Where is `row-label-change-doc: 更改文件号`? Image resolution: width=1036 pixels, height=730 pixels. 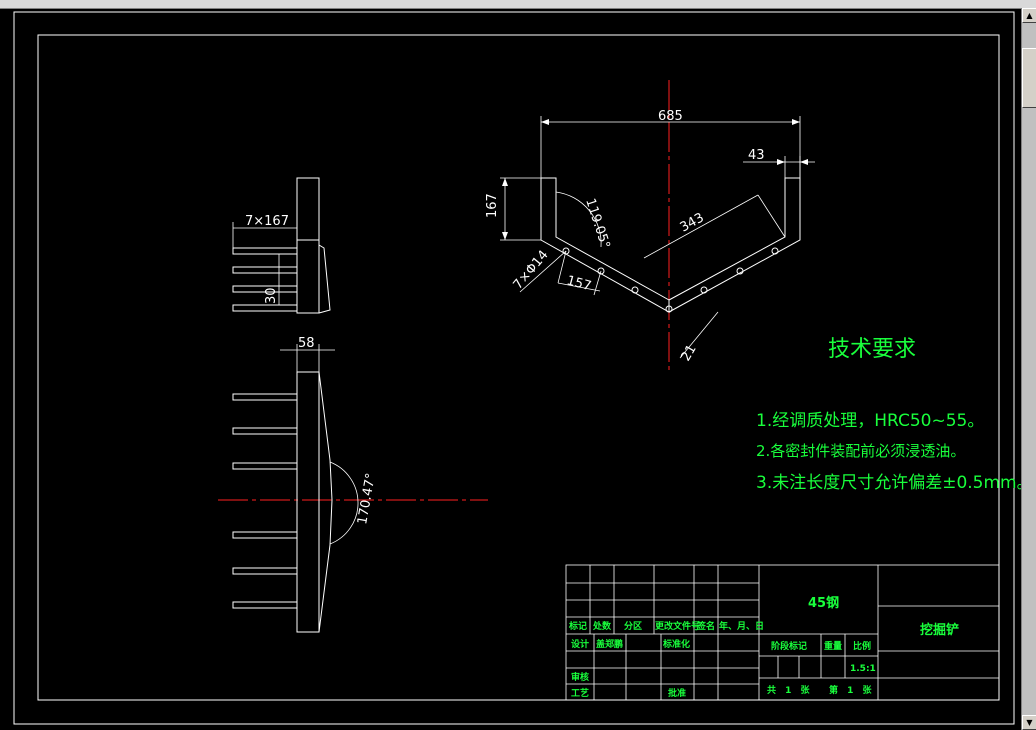 row-label-change-doc: 更改文件号 is located at coordinates (677, 626).